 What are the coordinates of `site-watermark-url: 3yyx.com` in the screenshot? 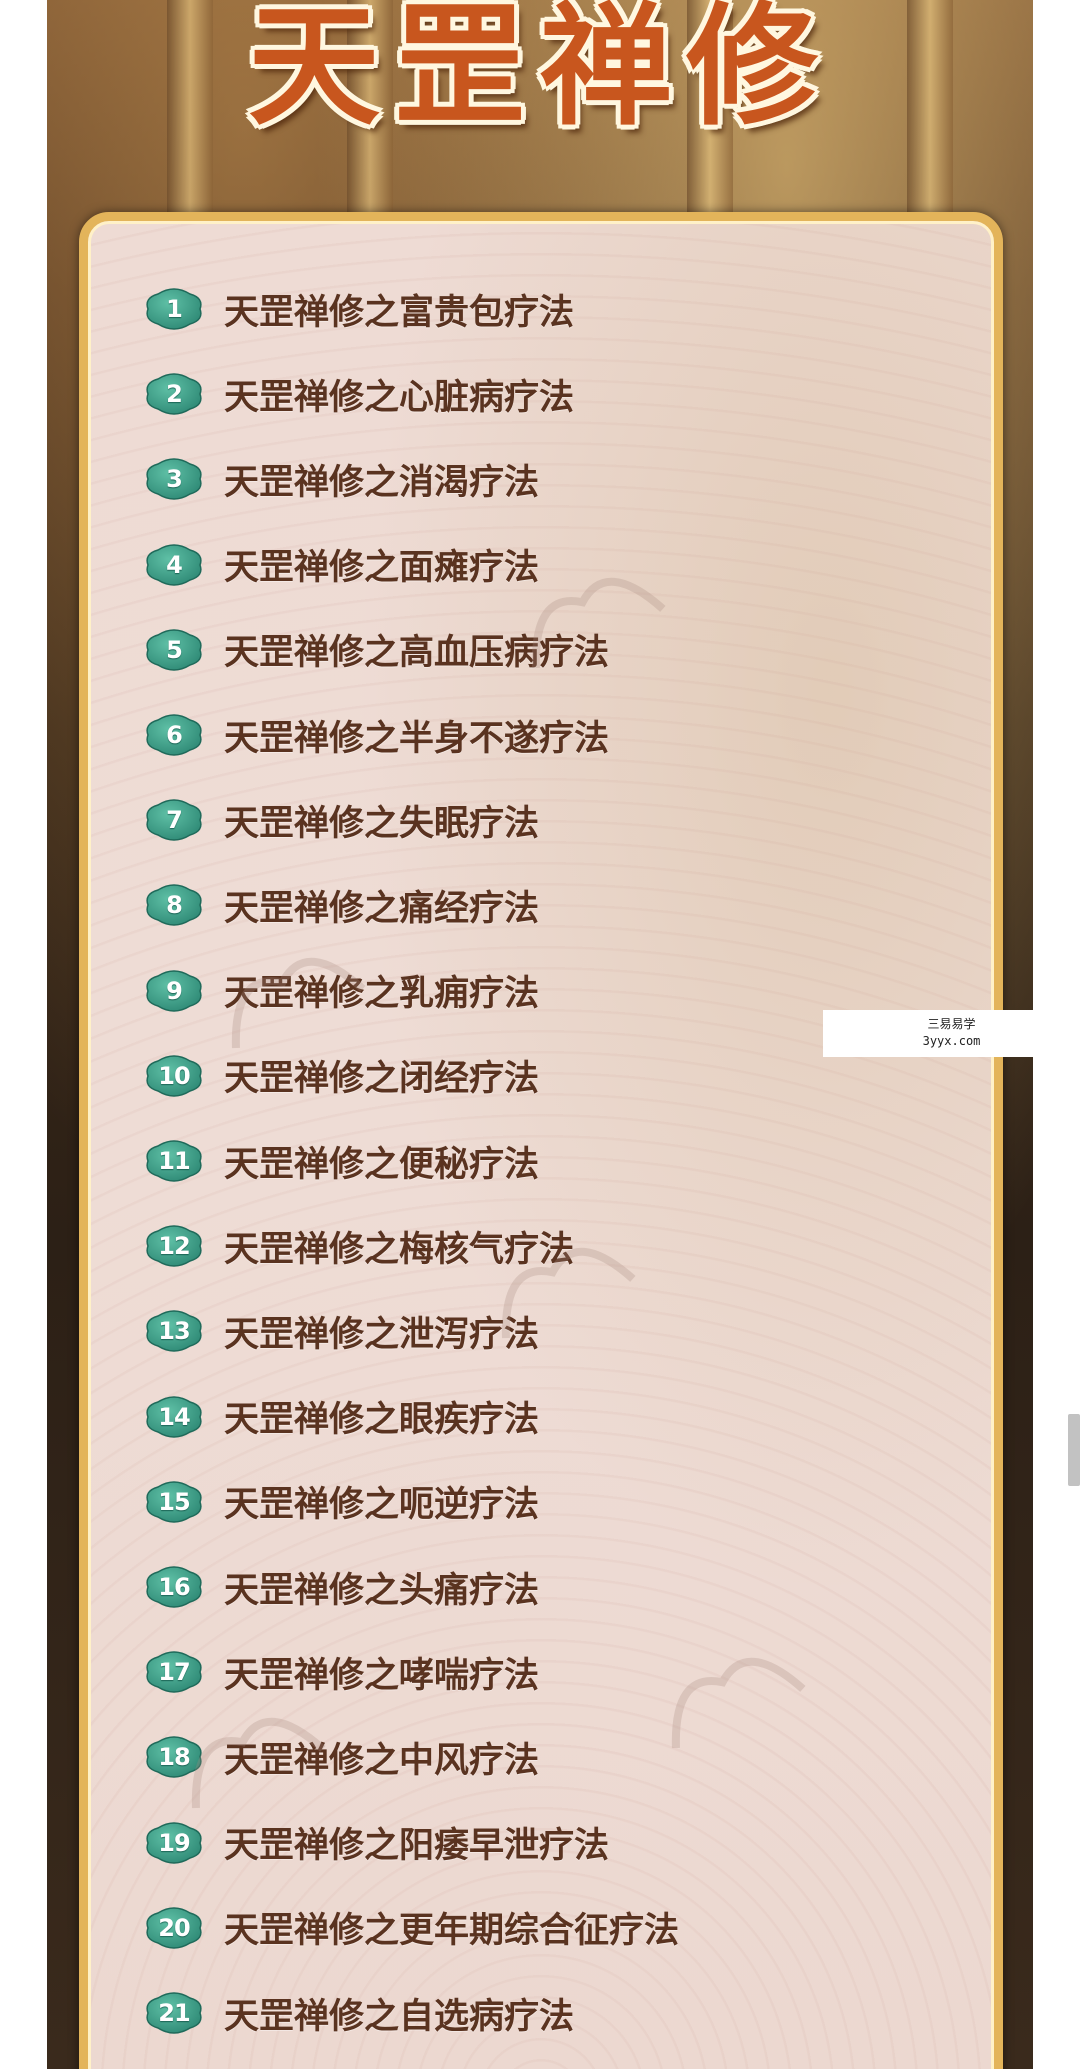 It's located at (951, 1041).